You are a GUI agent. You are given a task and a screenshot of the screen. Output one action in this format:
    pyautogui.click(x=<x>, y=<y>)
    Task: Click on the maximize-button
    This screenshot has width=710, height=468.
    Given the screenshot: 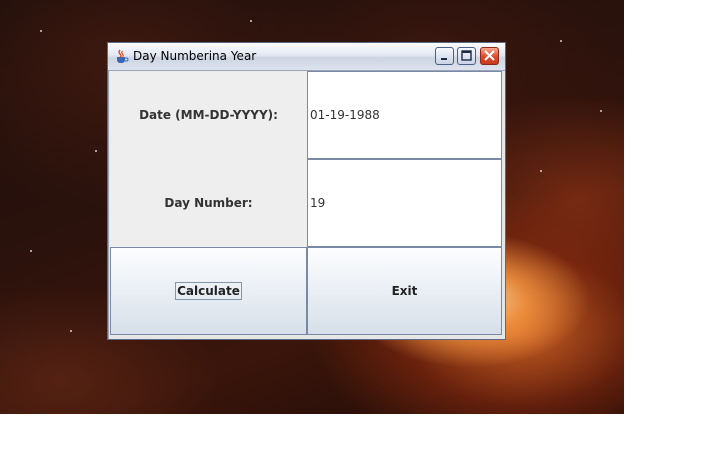 What is the action you would take?
    pyautogui.click(x=466, y=56)
    